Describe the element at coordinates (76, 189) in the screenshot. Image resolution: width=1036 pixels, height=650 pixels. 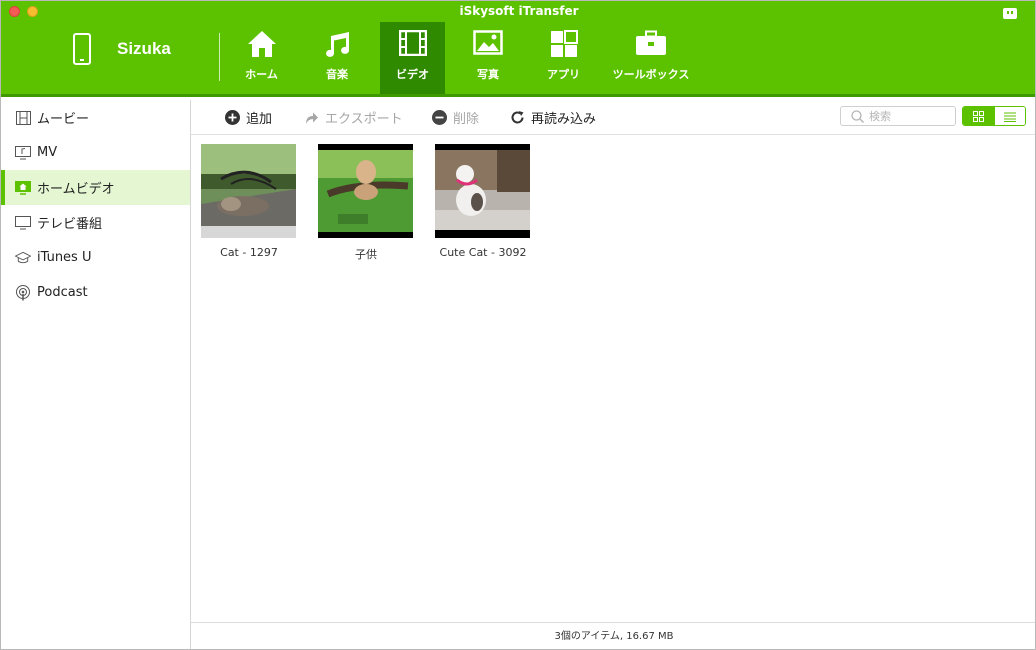
I see `sidebar-item-label: ホームビデオ` at that location.